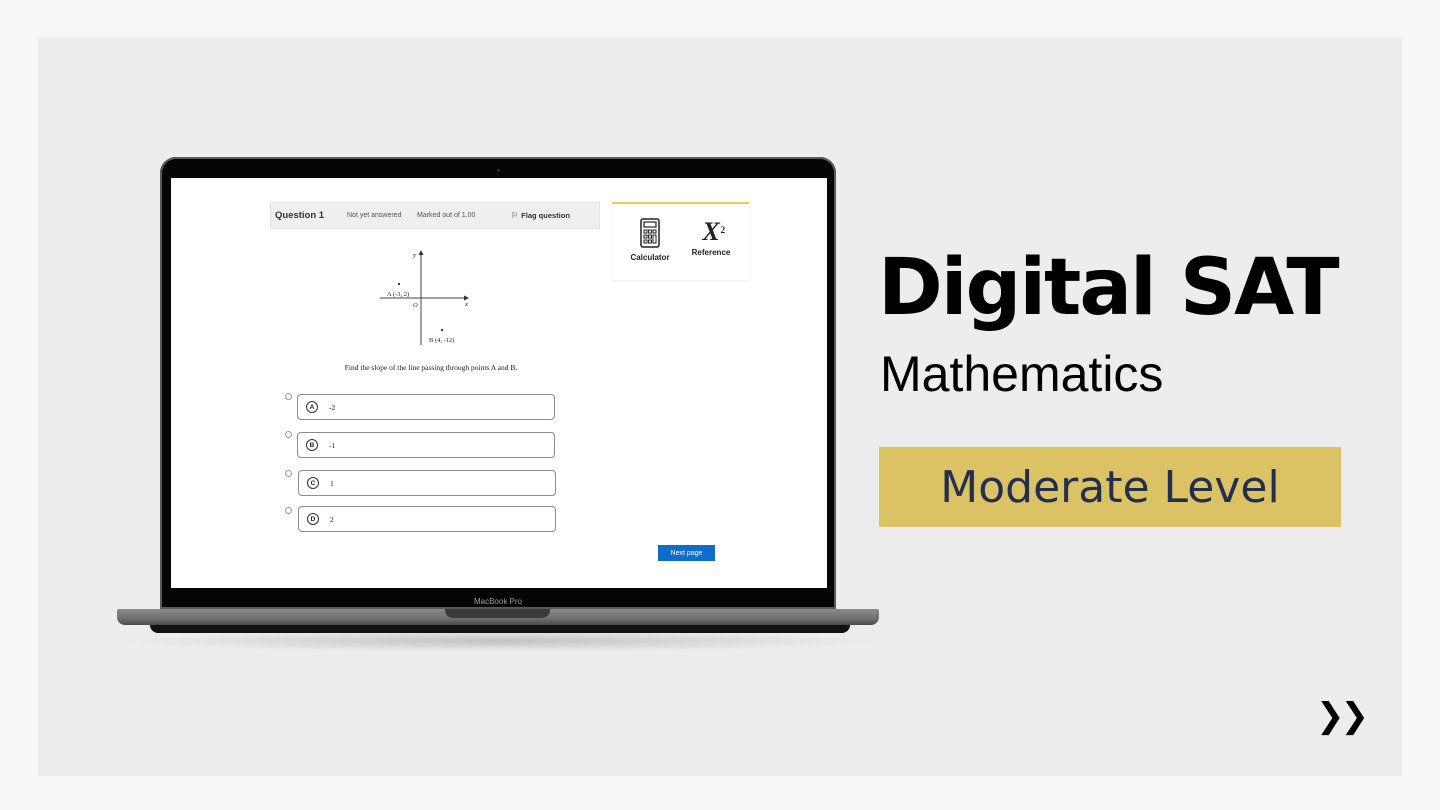 The height and width of the screenshot is (810, 1440). Describe the element at coordinates (332, 483) in the screenshot. I see `choice-value: 1` at that location.